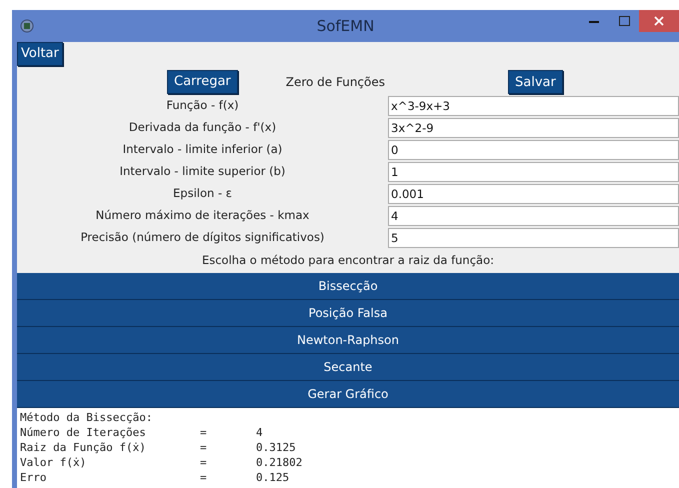 The width and height of the screenshot is (679, 488). I want to click on field-label: Número máximo de iterações - kmax, so click(202, 215).